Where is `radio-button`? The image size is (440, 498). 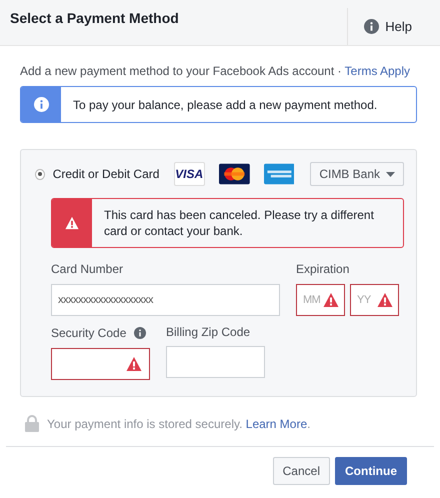 radio-button is located at coordinates (40, 174).